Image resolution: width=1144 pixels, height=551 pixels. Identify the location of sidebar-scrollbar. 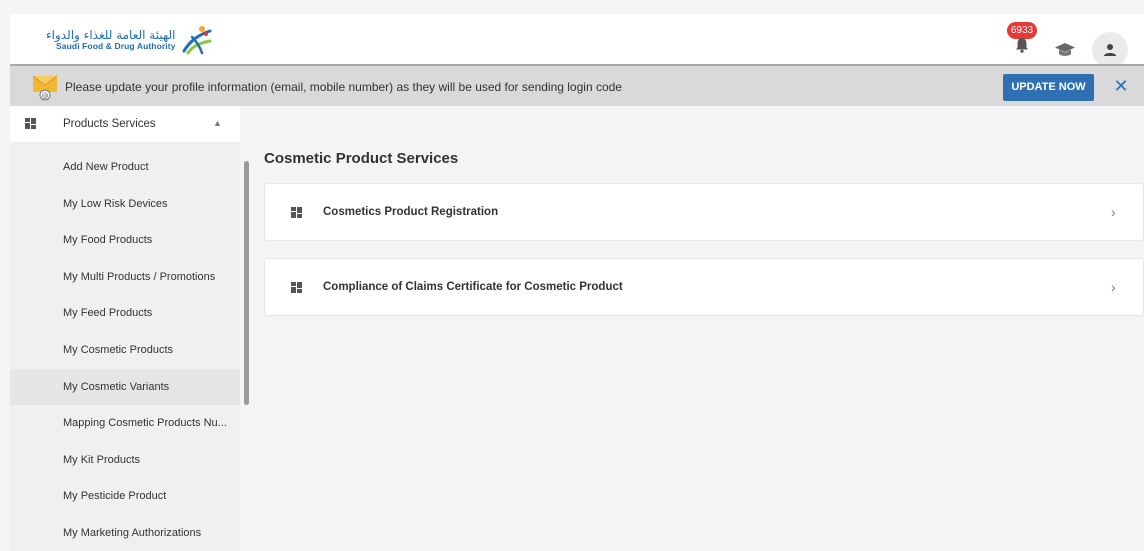
(246, 283).